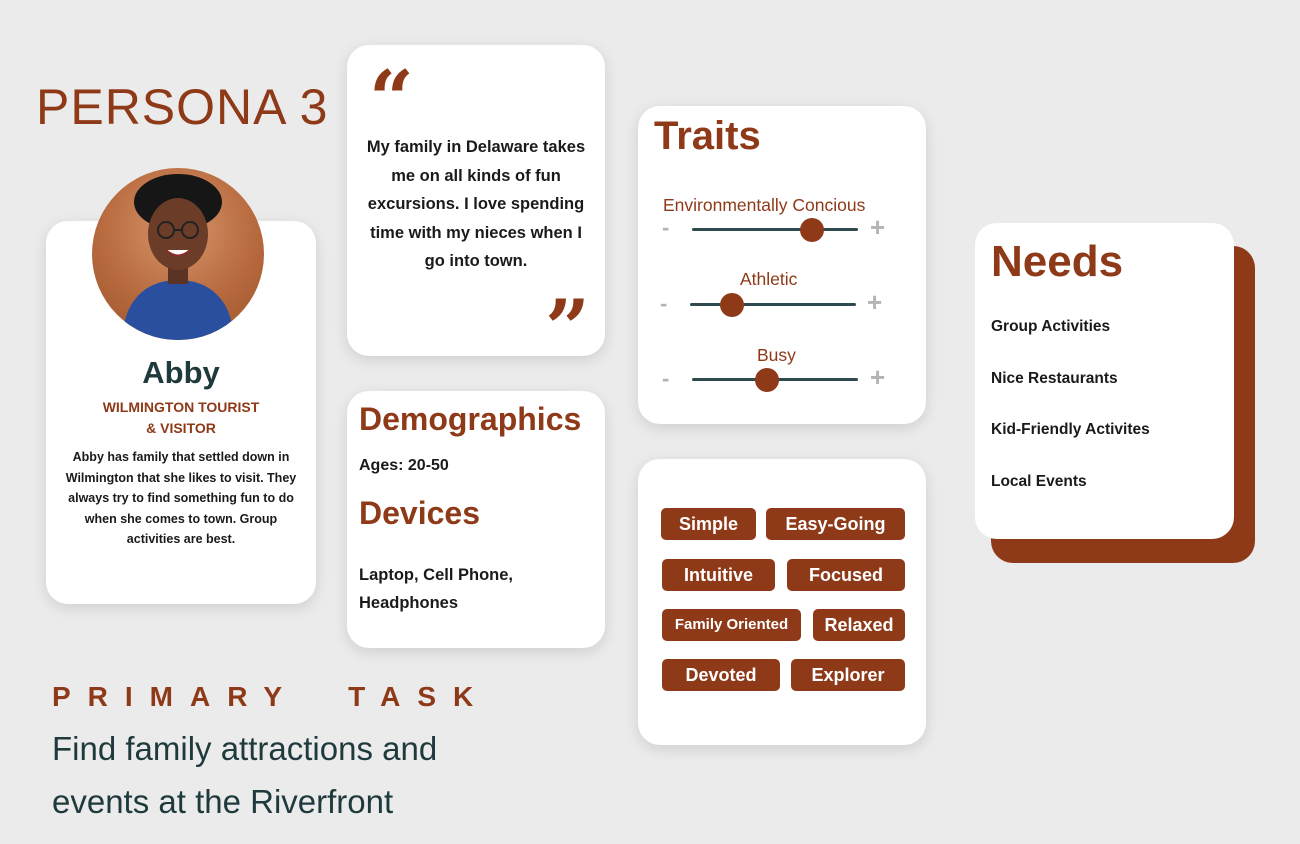  Describe the element at coordinates (567, 328) in the screenshot. I see `close-quote-icon: ”` at that location.